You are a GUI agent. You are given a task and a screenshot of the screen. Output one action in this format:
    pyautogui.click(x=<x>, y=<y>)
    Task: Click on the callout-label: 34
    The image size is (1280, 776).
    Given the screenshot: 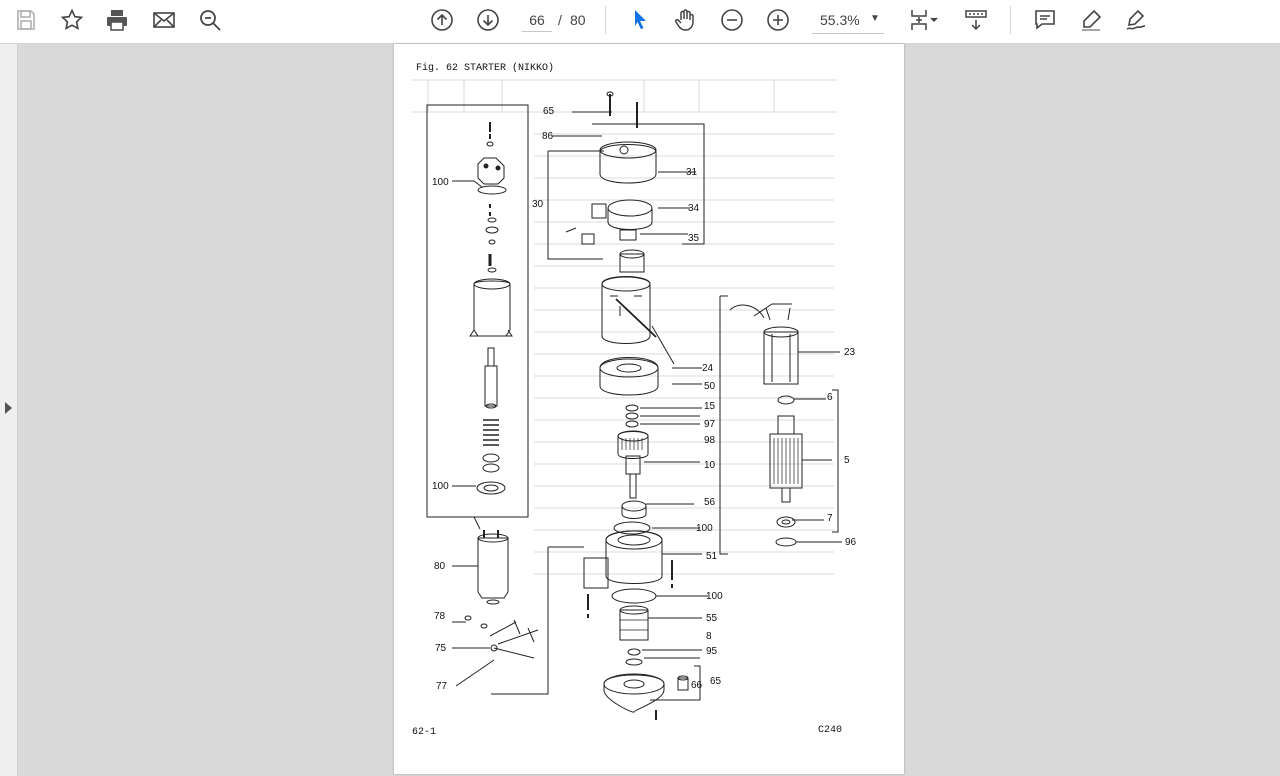 What is the action you would take?
    pyautogui.click(x=694, y=208)
    